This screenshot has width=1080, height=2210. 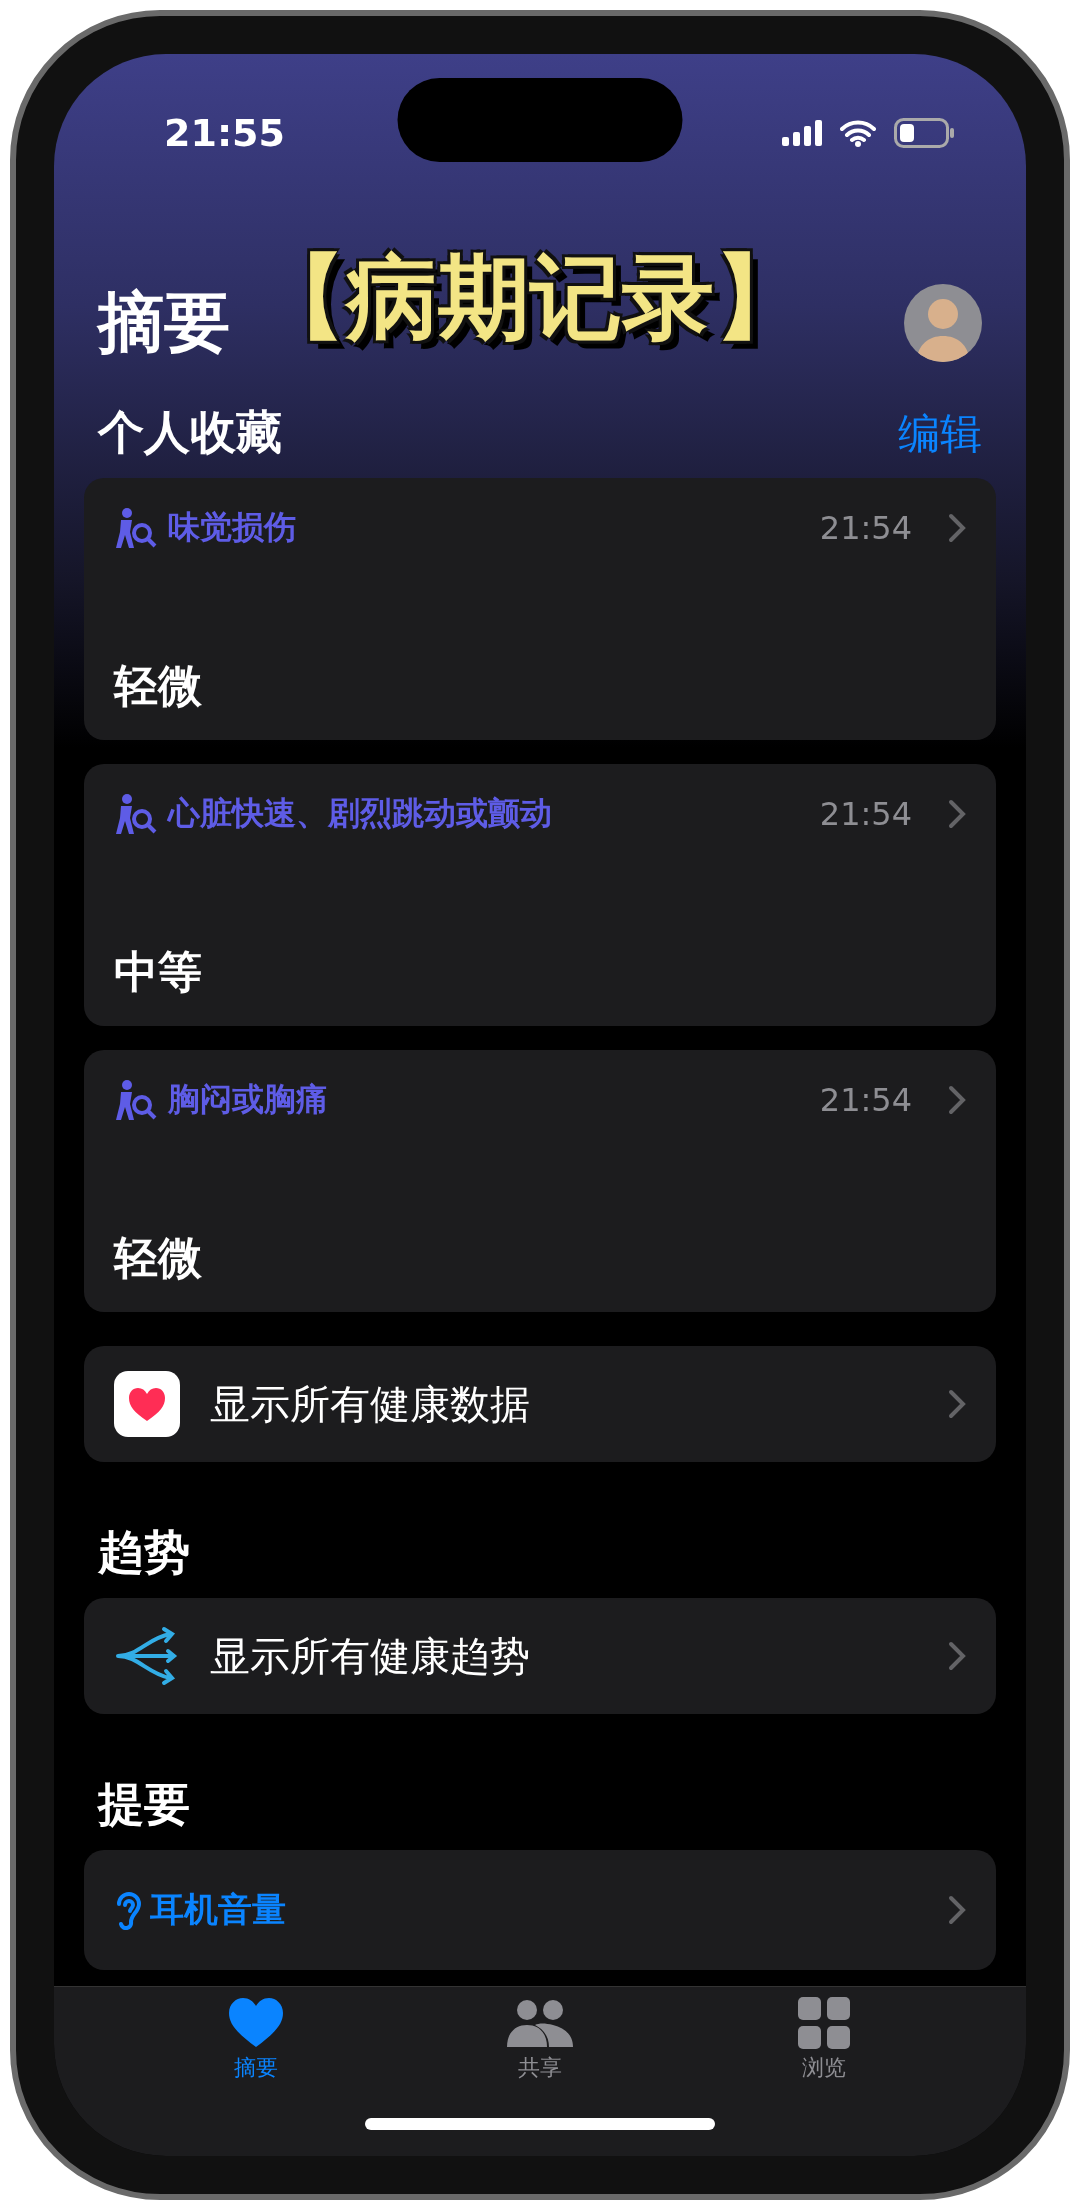 What do you see at coordinates (164, 323) in the screenshot?
I see `page-title: 摘要` at bounding box center [164, 323].